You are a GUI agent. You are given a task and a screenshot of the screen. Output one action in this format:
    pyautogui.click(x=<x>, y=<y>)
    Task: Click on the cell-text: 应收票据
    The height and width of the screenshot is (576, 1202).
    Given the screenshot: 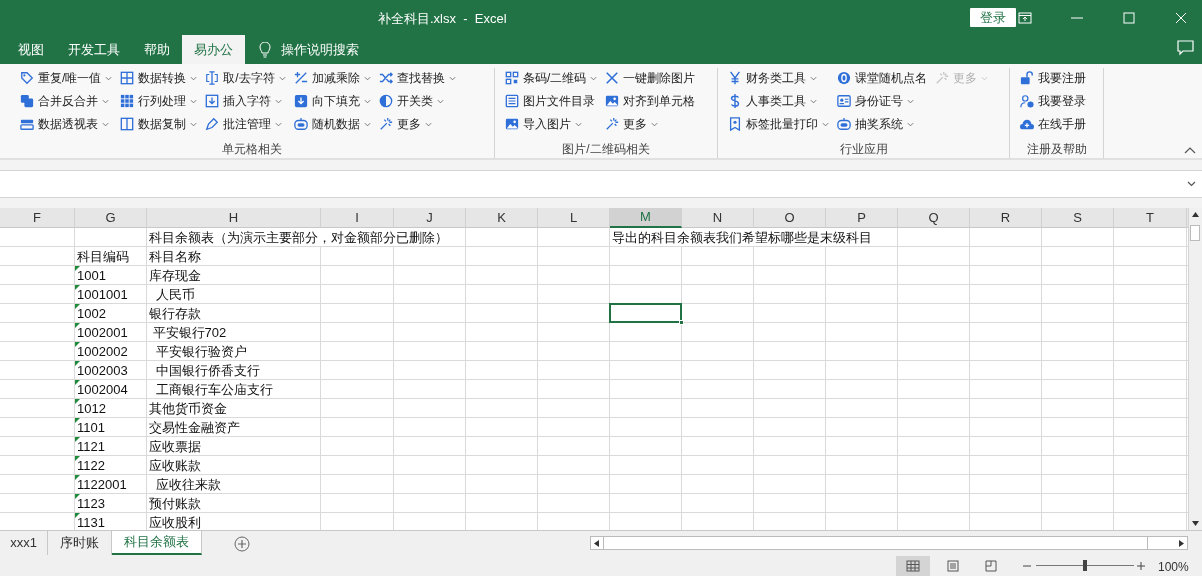 What is the action you would take?
    pyautogui.click(x=175, y=446)
    